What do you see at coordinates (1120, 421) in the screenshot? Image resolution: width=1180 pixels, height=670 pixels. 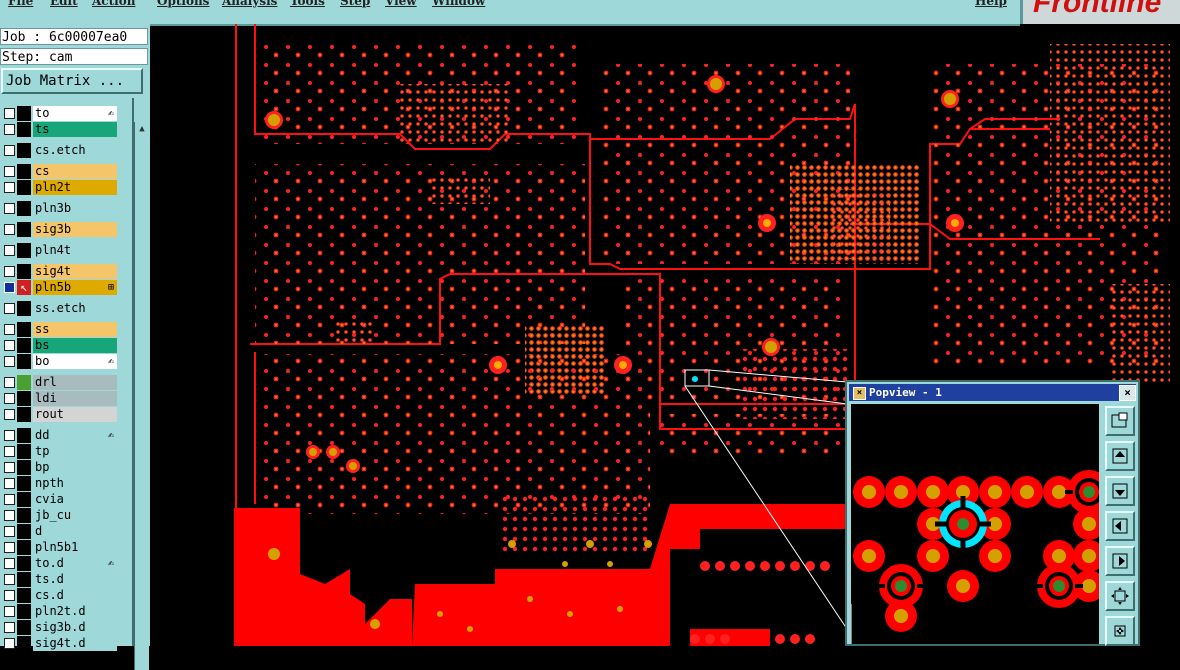 I see `zoom-fit-icon` at bounding box center [1120, 421].